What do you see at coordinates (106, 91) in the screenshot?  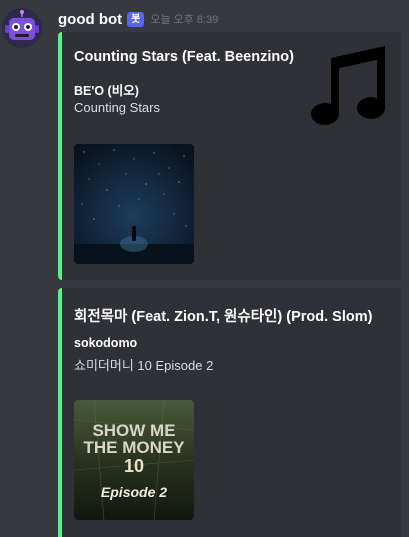 I see `embed-artist: BE'O (비오)` at bounding box center [106, 91].